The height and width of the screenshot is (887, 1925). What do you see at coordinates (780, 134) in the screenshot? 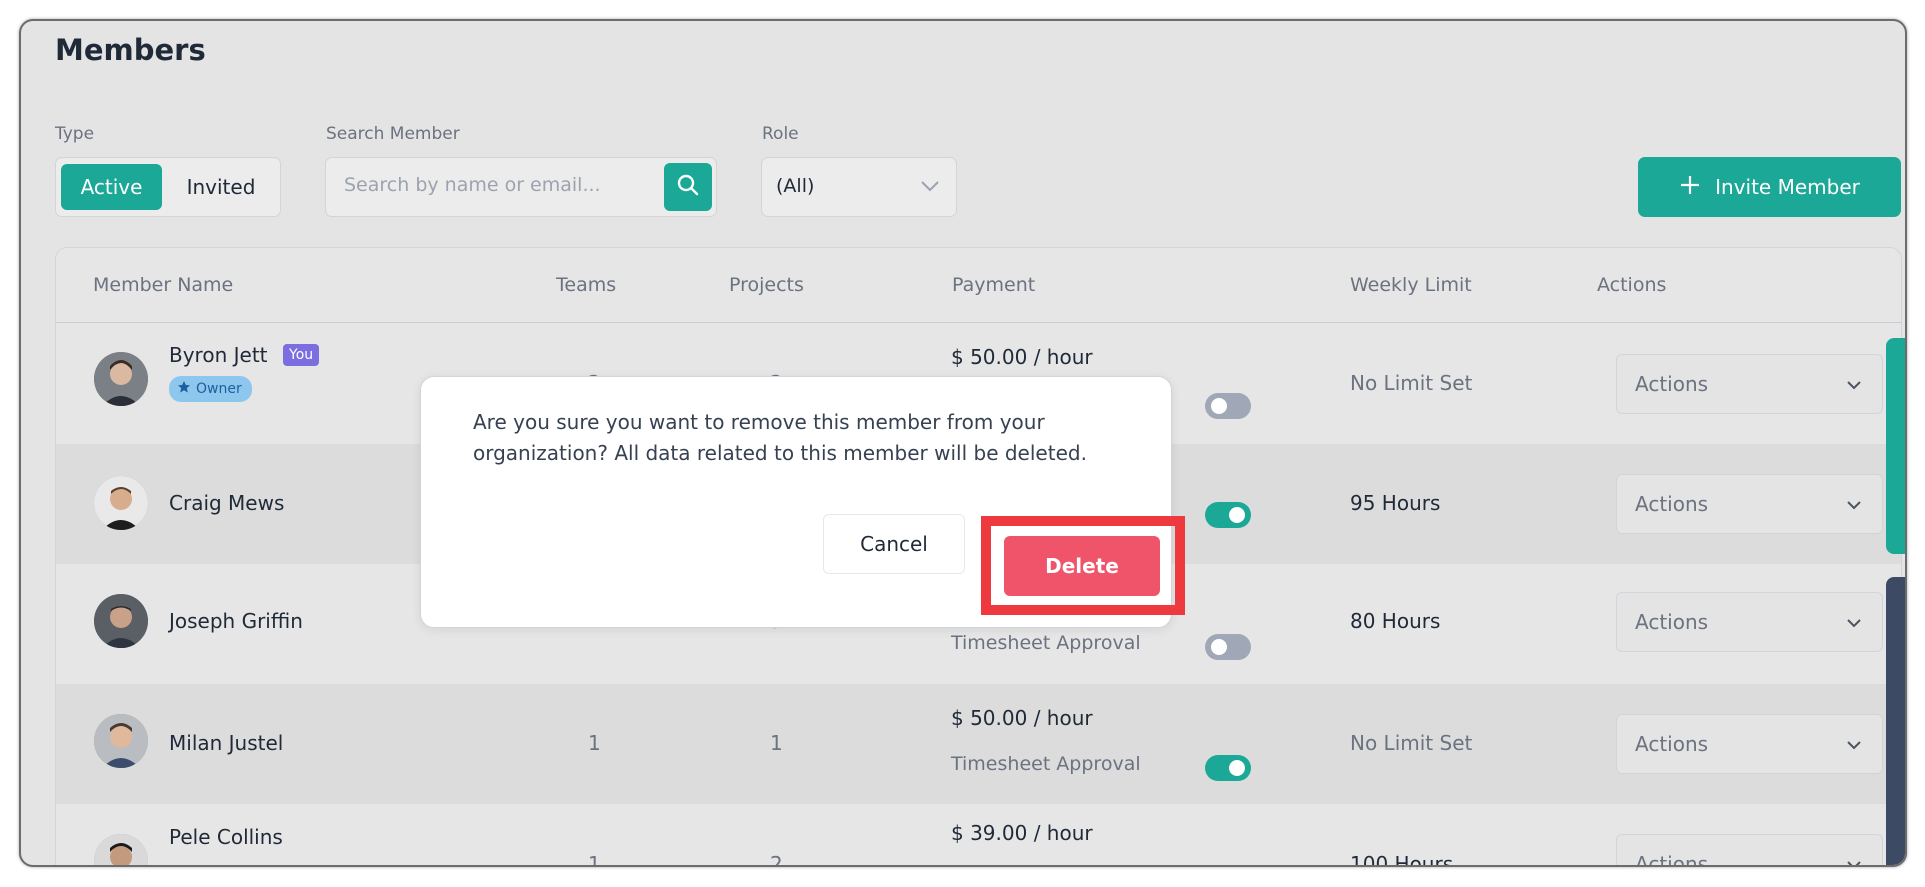
I see `role-label: Role` at bounding box center [780, 134].